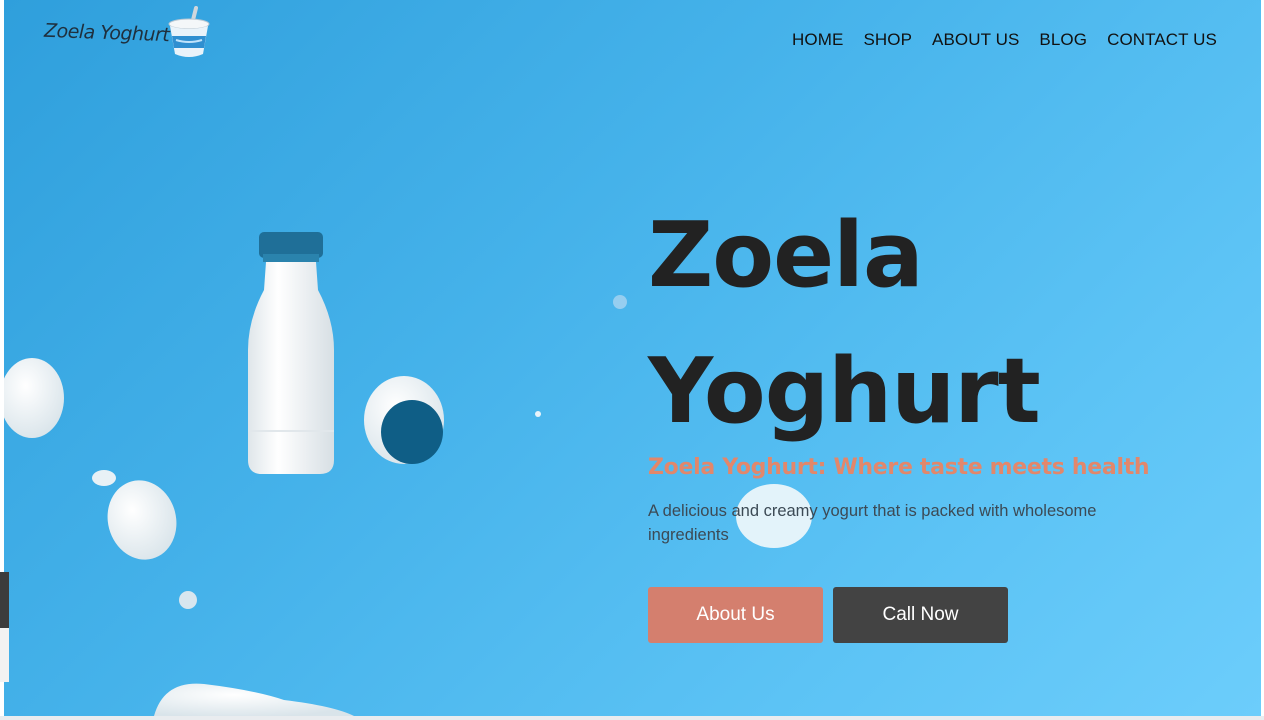 The width and height of the screenshot is (1264, 720). I want to click on hero-title-line2: Yoghurt, so click(844, 391).